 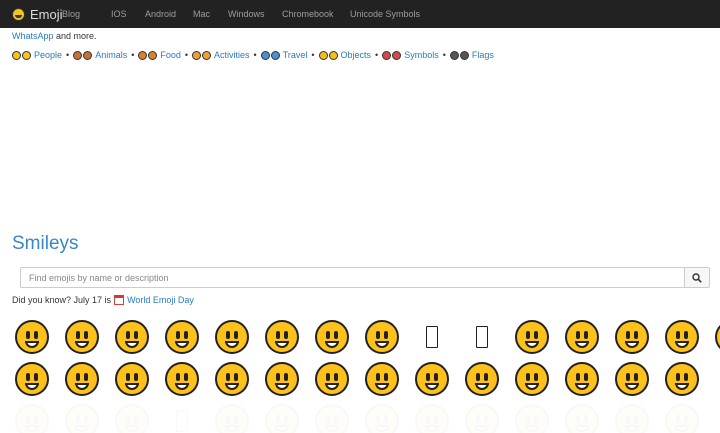 What do you see at coordinates (232, 379) in the screenshot?
I see `face-blowing-kiss-icon` at bounding box center [232, 379].